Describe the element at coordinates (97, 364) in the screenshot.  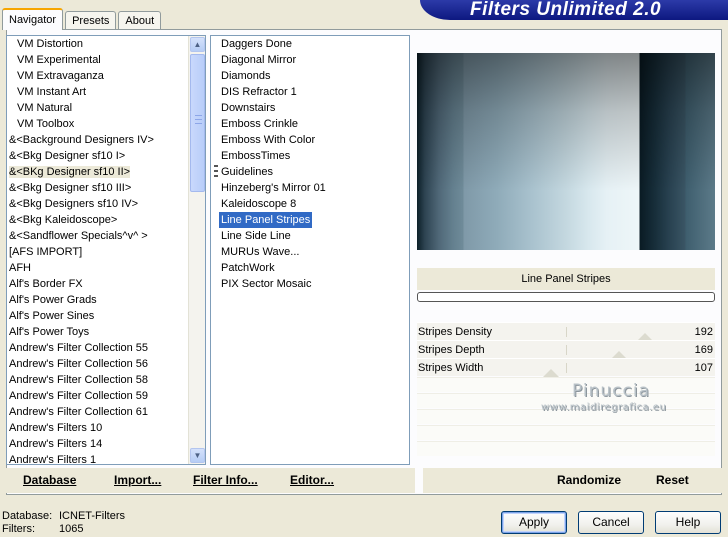
I see `category-item: Andrew's Filter Collection 56` at that location.